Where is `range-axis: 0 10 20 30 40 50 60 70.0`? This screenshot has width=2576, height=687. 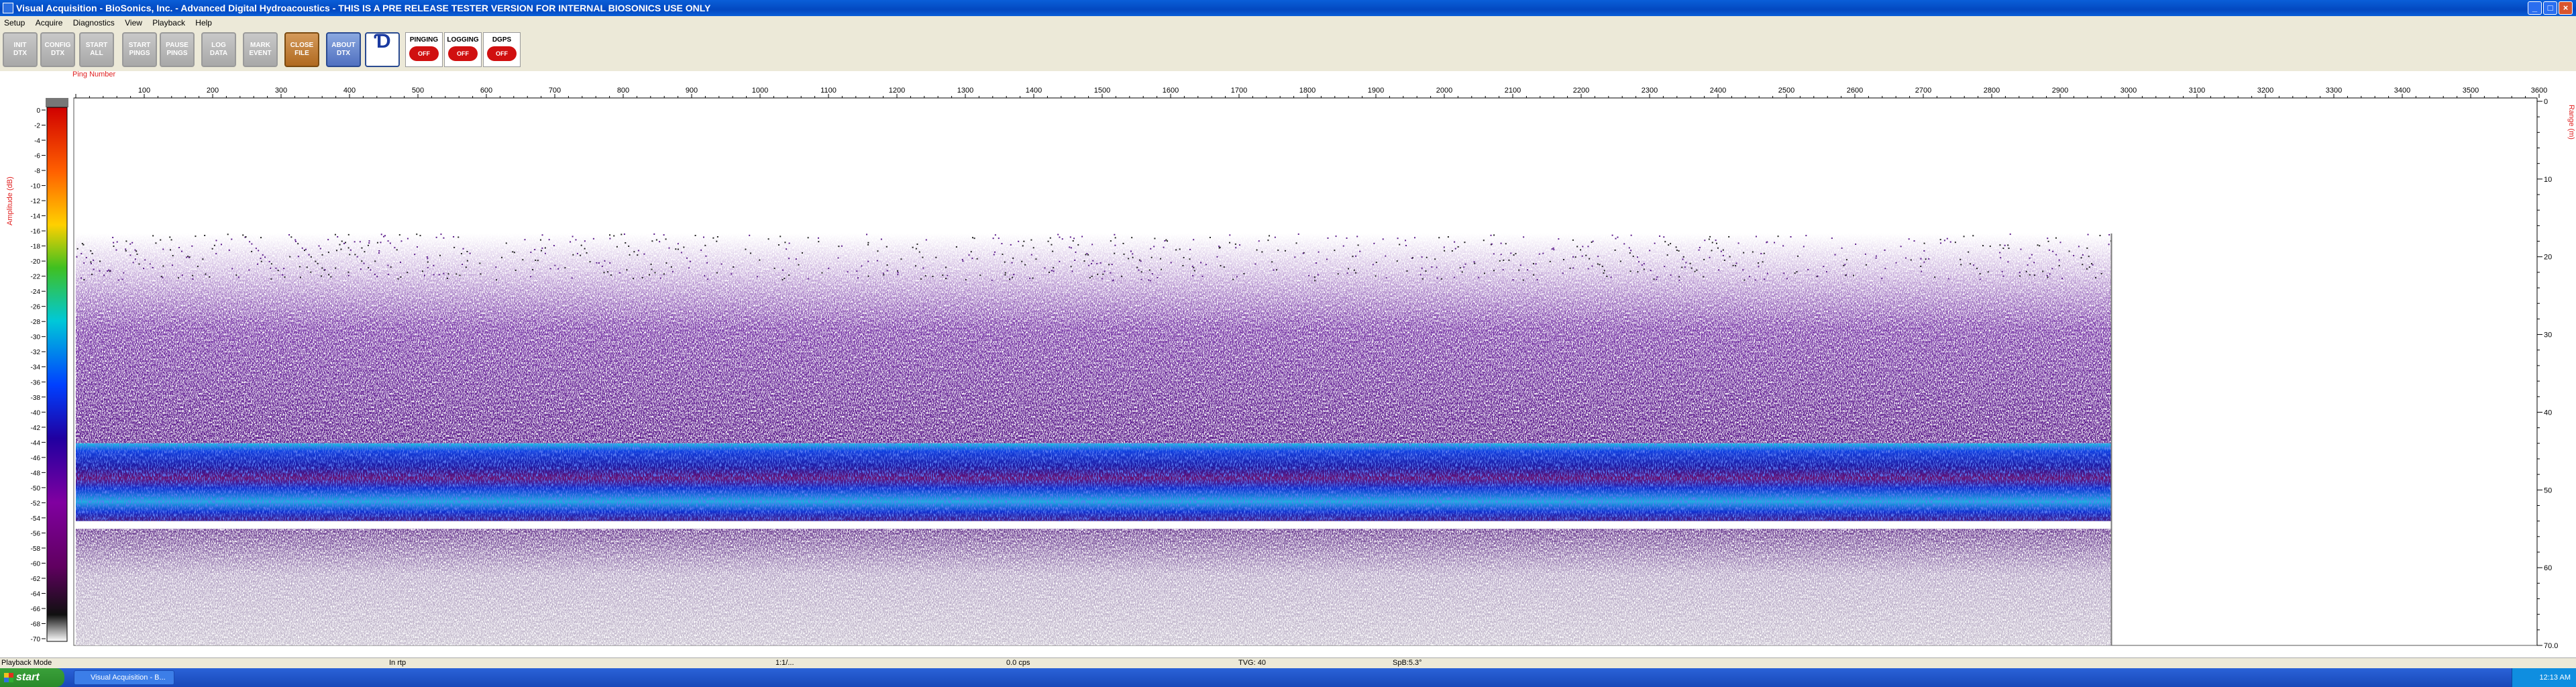
range-axis: 0 10 20 30 40 50 60 70.0 is located at coordinates (2547, 374).